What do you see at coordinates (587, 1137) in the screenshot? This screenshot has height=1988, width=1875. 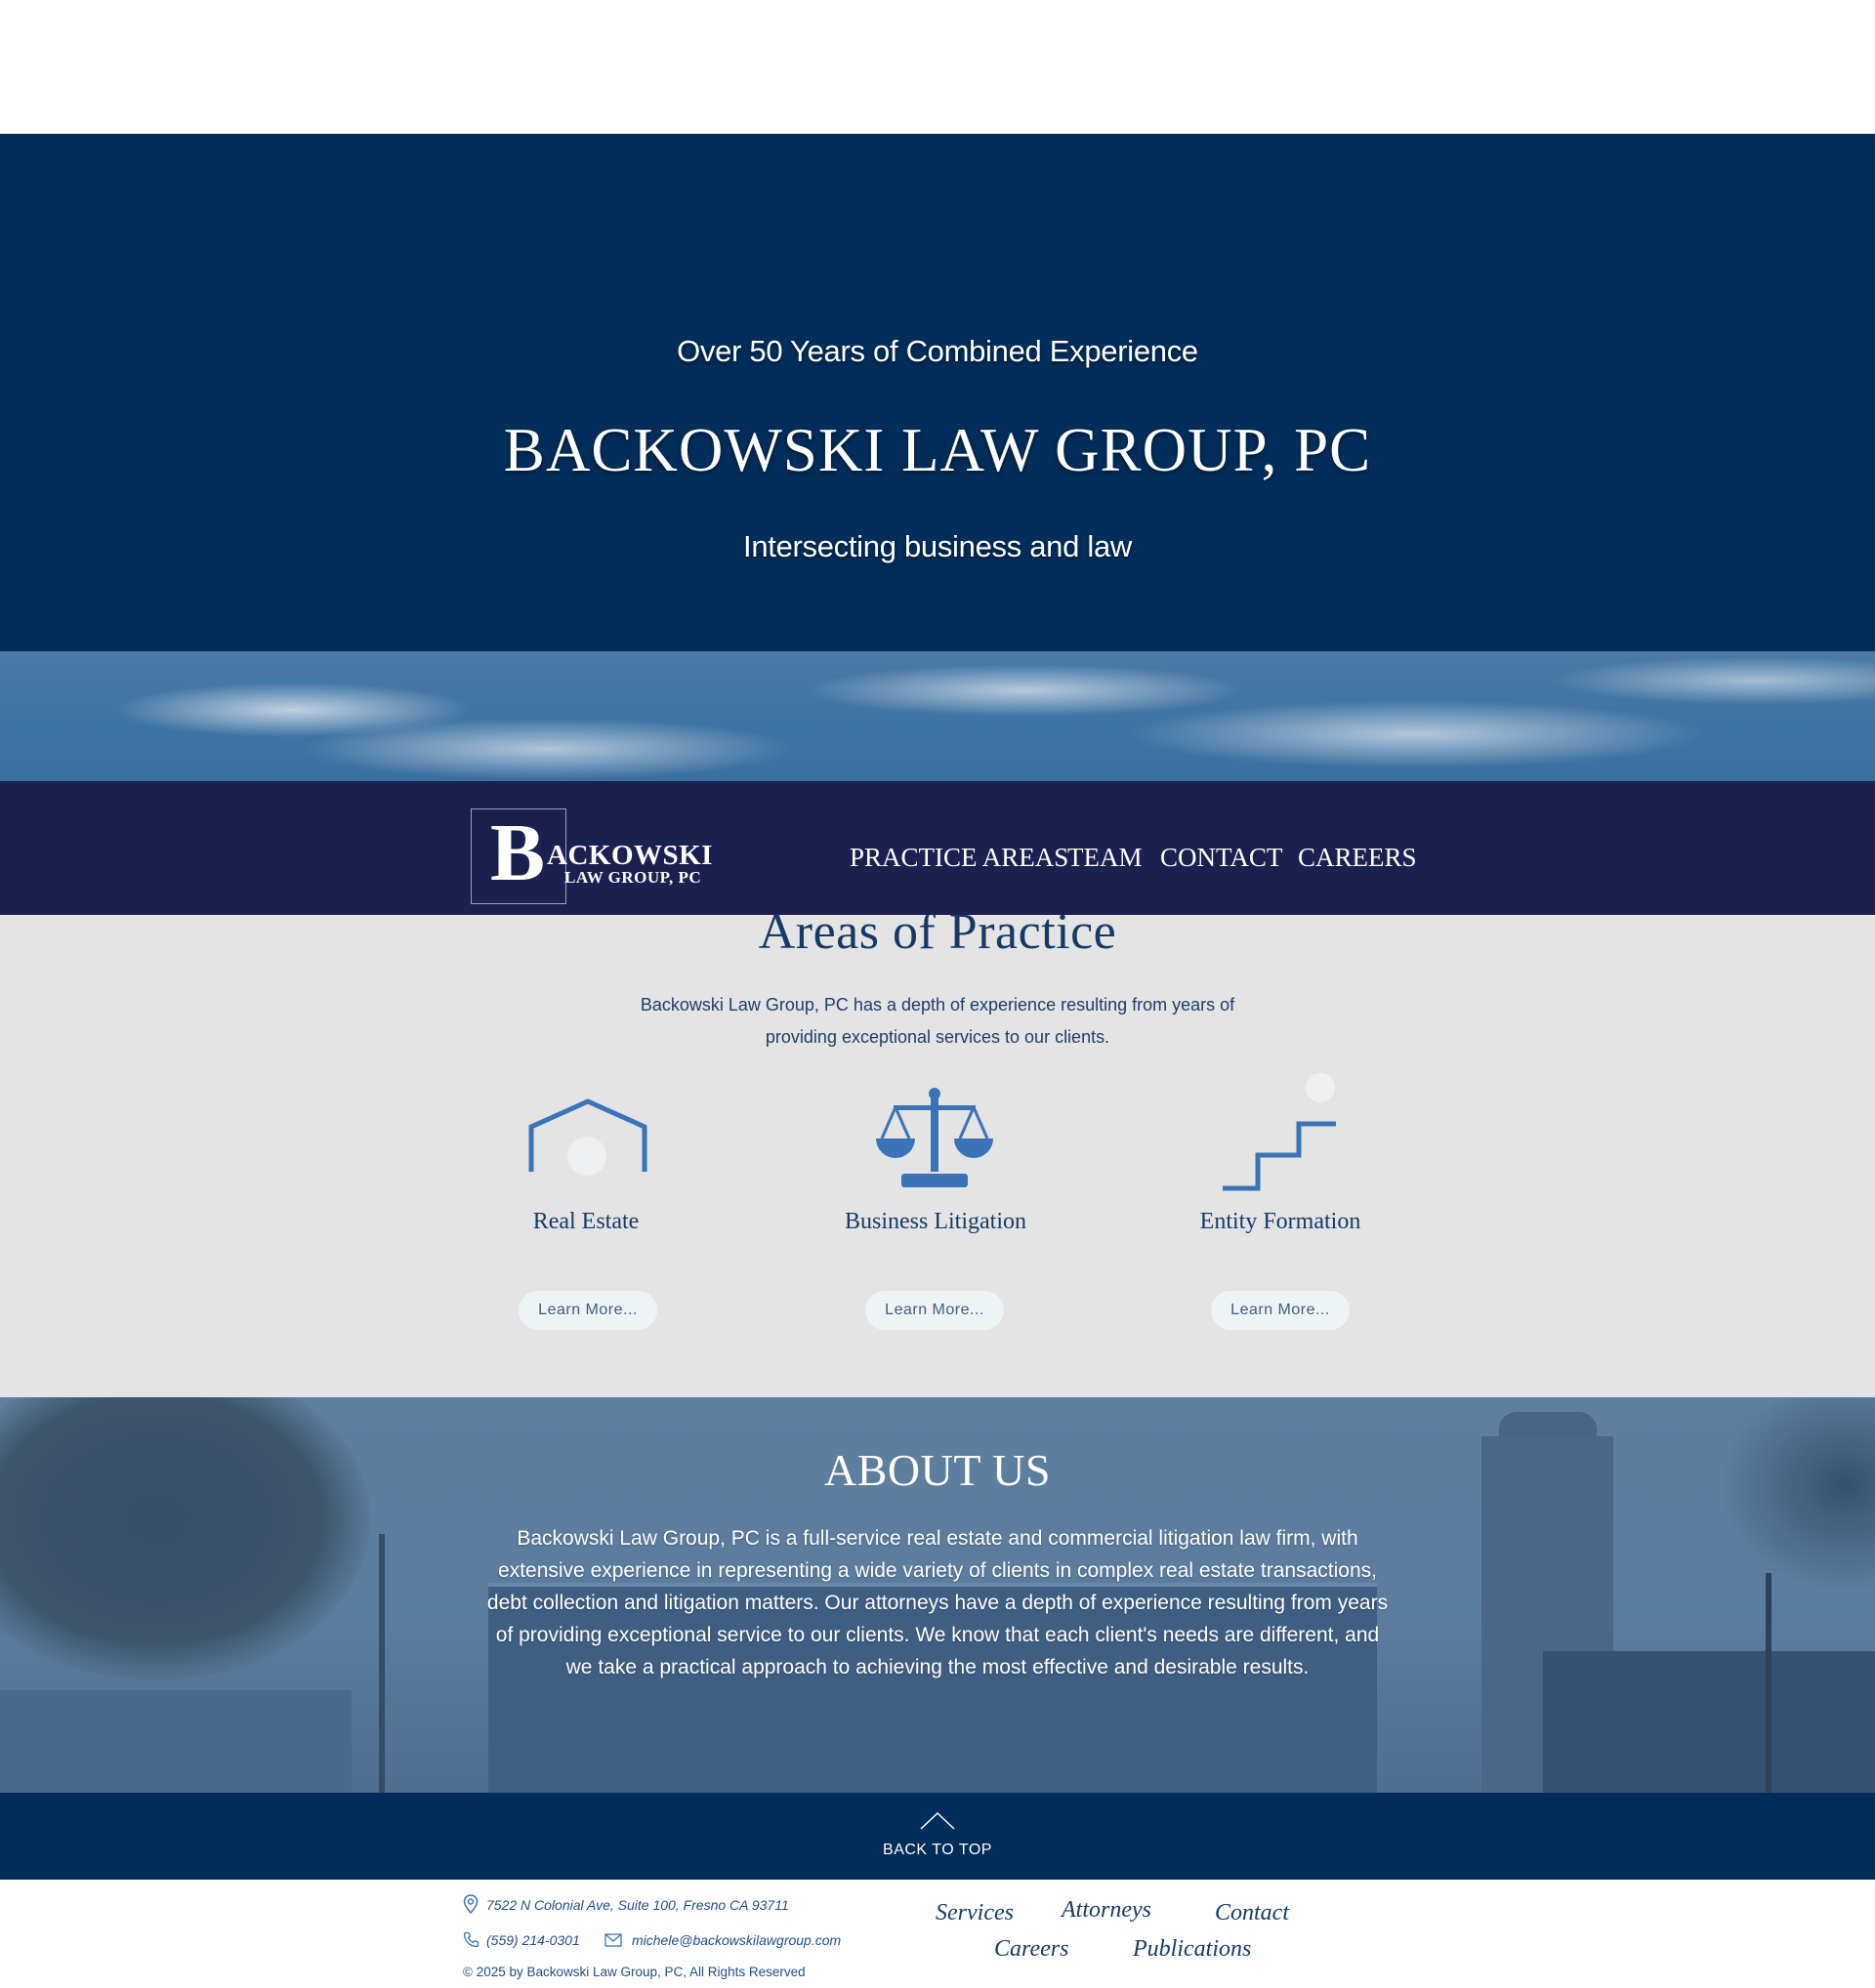 I see `house-icon` at bounding box center [587, 1137].